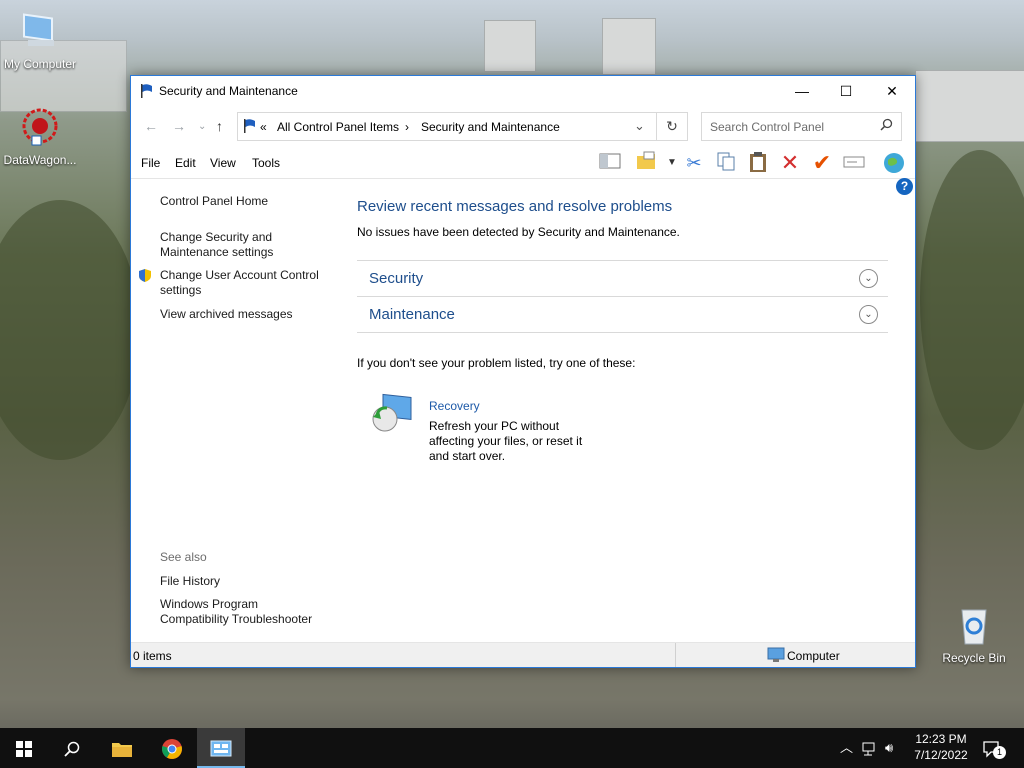 The height and width of the screenshot is (768, 1024). I want to click on desktop-icon-my-computer: My Computer, so click(40, 40).